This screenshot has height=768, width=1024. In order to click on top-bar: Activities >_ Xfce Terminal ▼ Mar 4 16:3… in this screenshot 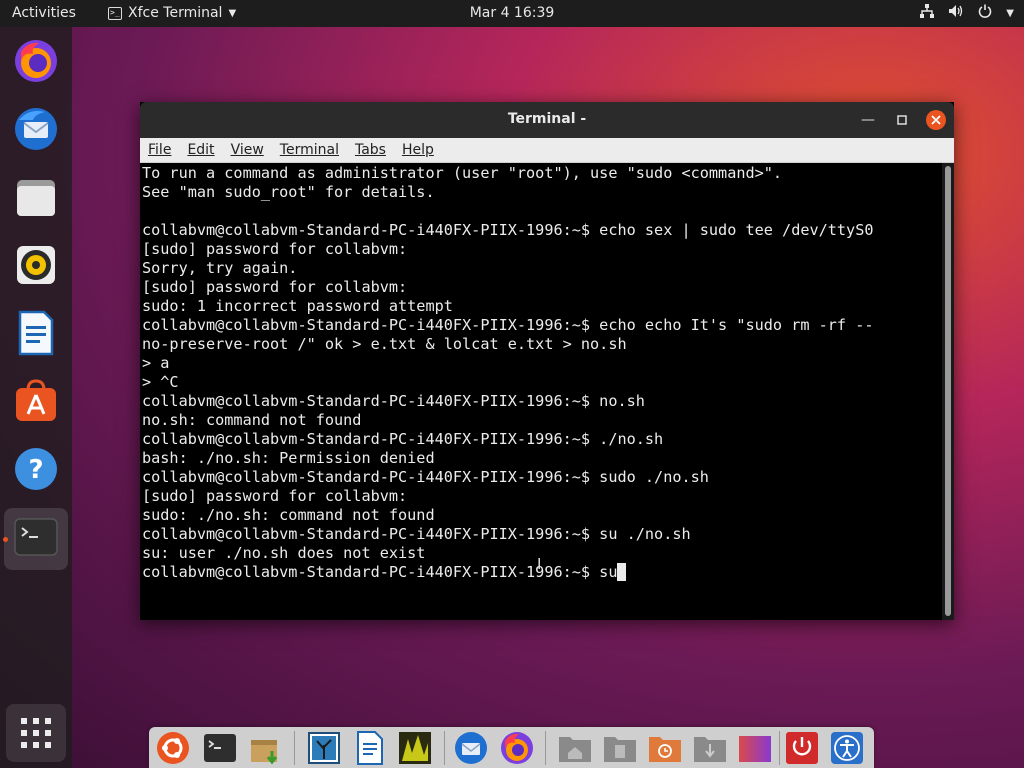, I will do `click(512, 13)`.